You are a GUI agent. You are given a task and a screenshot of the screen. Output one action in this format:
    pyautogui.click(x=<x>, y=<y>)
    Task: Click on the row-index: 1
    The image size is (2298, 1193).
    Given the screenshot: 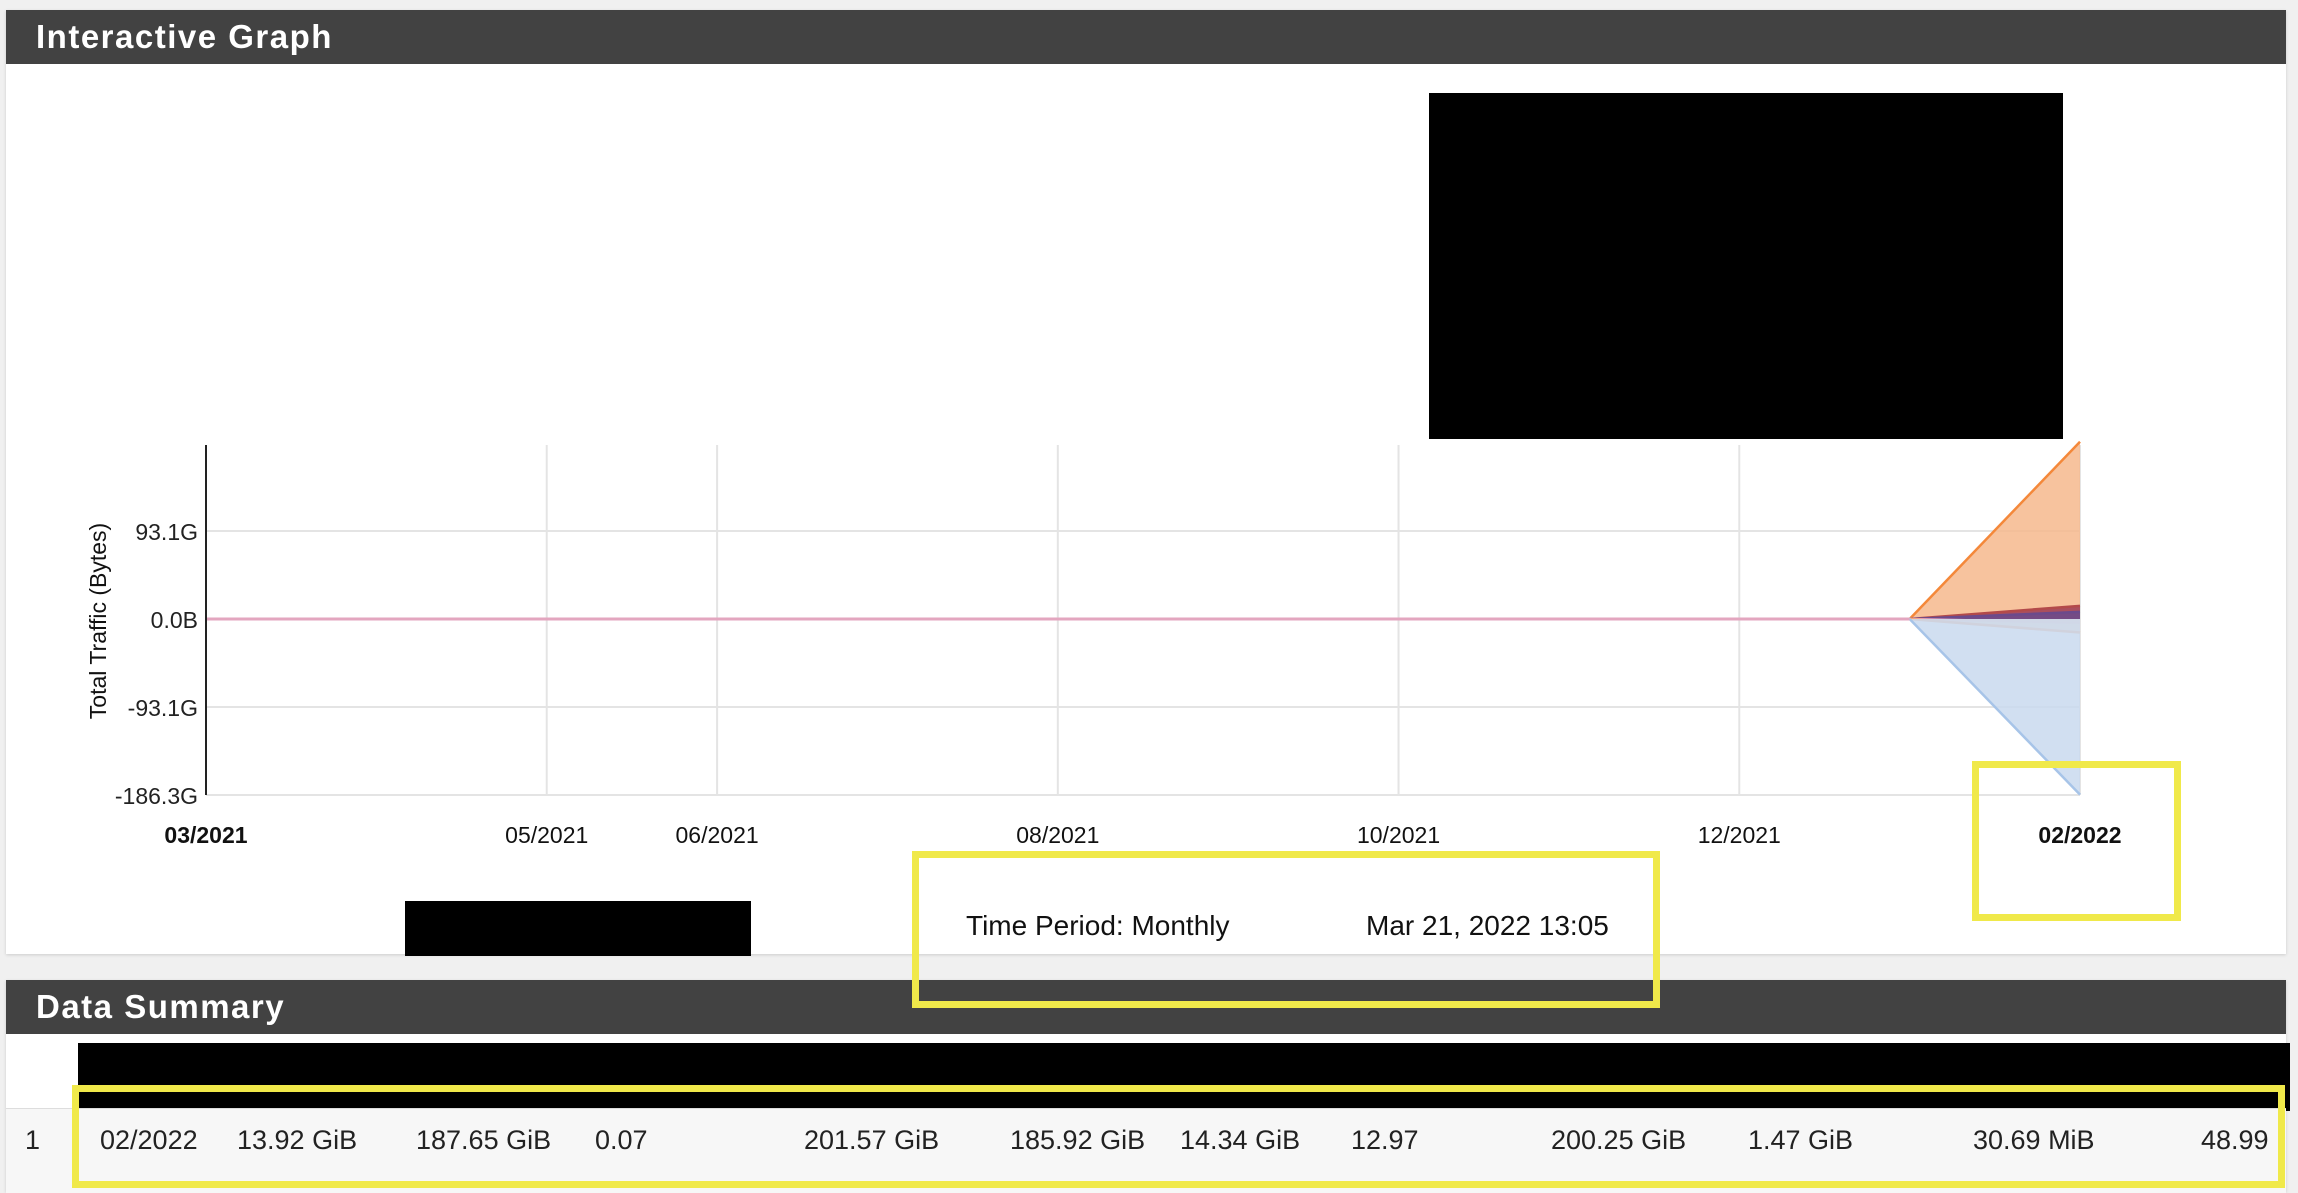 What is the action you would take?
    pyautogui.click(x=33, y=1140)
    